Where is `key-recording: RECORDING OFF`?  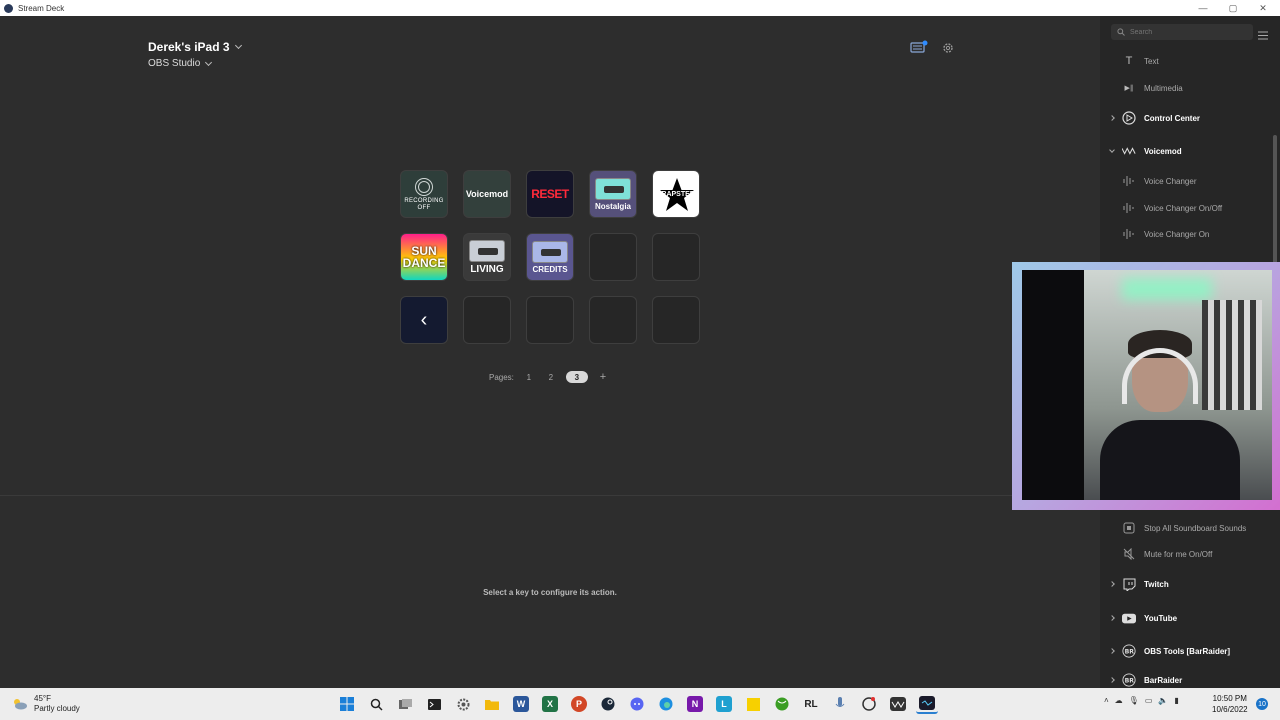 key-recording: RECORDING OFF is located at coordinates (424, 194).